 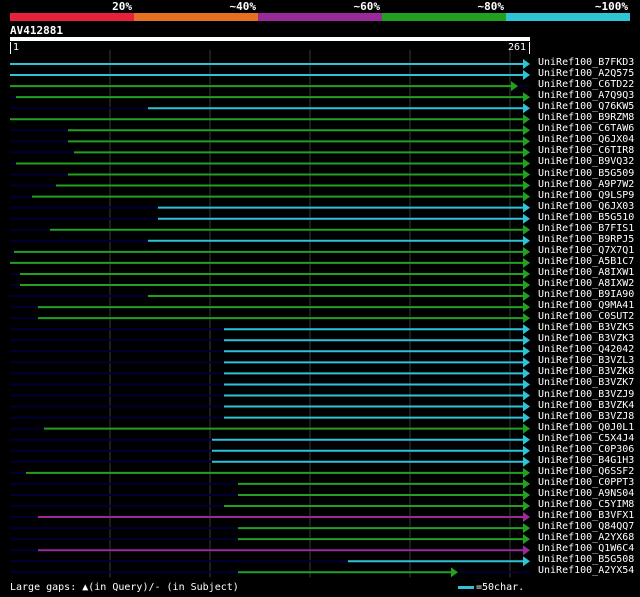 I want to click on hit-name-link: UniRef100_A2YX54, so click(x=586, y=570).